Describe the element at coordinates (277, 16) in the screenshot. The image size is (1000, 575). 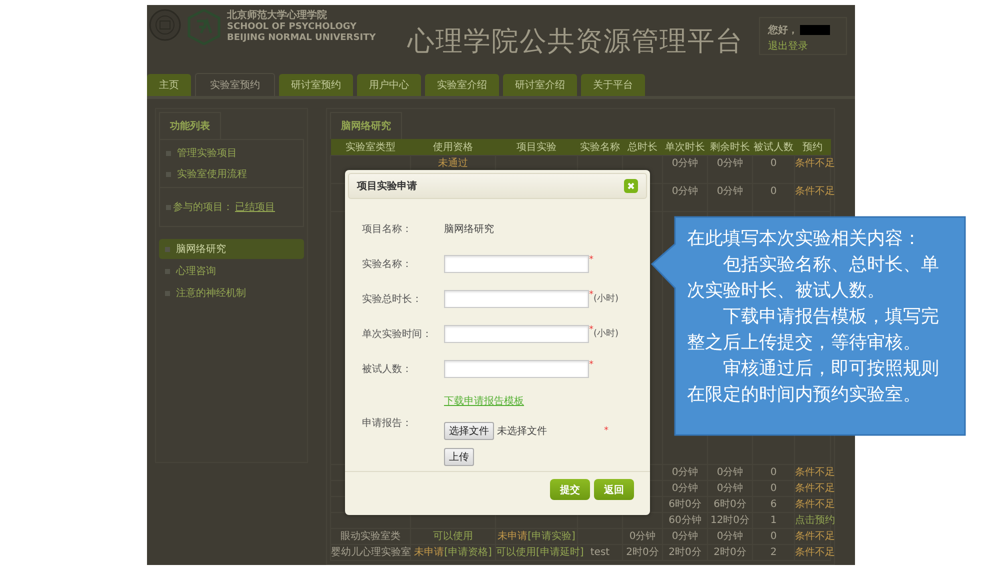
I see `school-name: 北京师范大学心理学院` at that location.